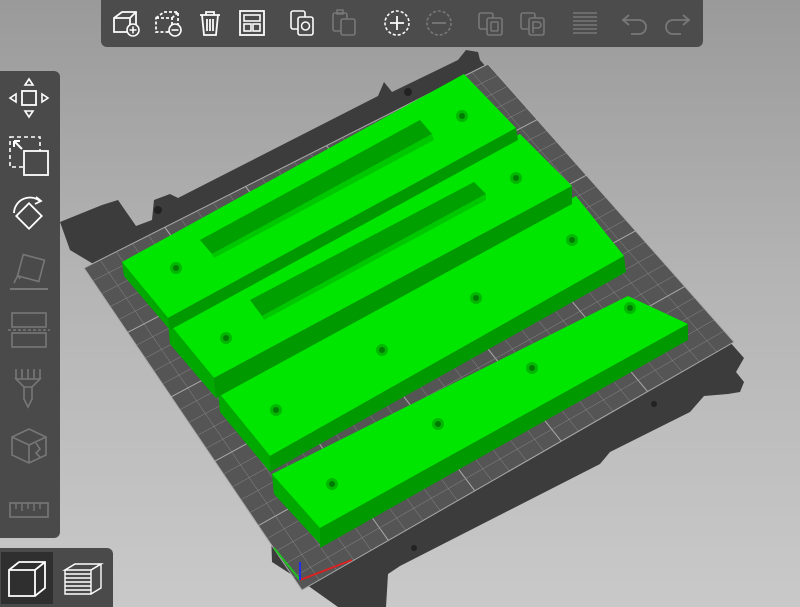  I want to click on delete-all-button, so click(210, 23).